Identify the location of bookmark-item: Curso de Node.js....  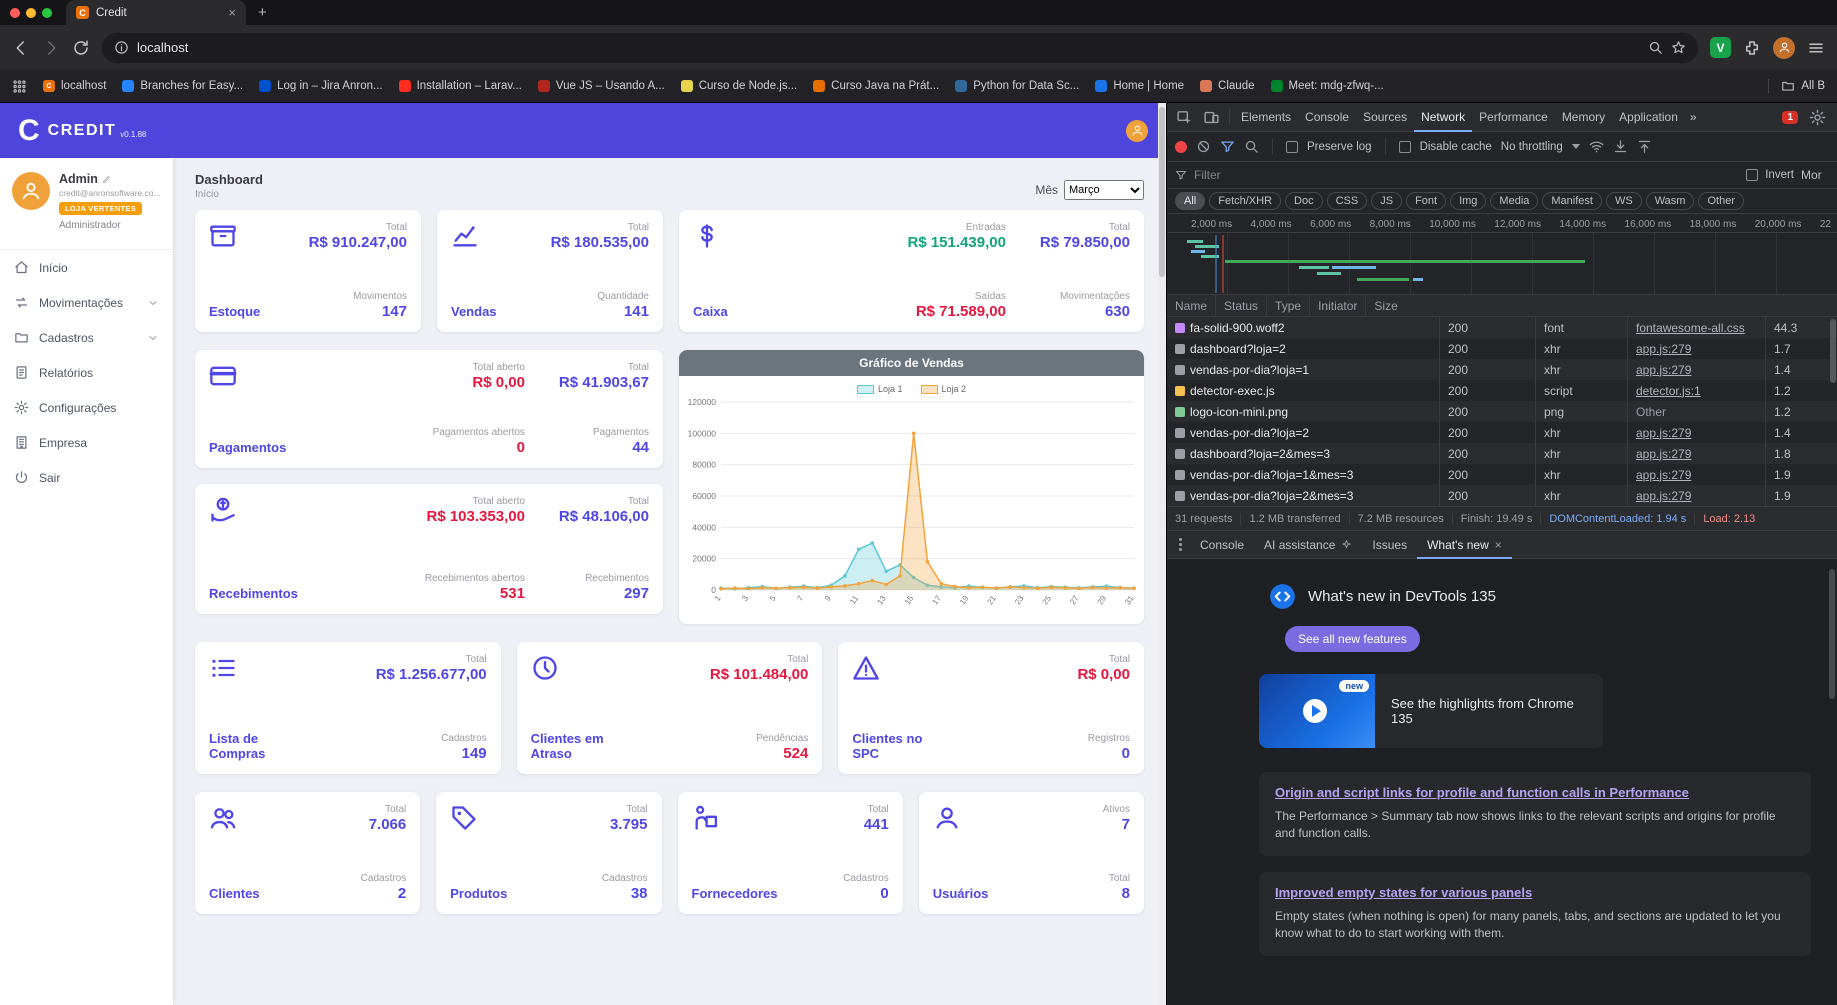
(738, 86).